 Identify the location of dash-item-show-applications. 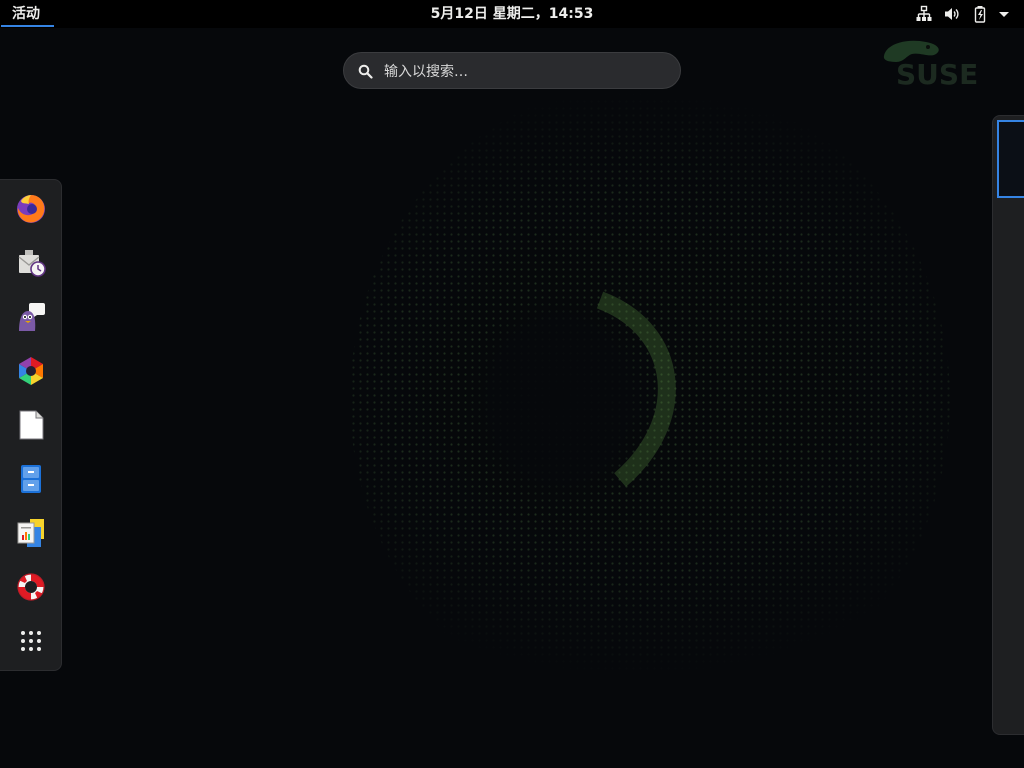
(31, 641).